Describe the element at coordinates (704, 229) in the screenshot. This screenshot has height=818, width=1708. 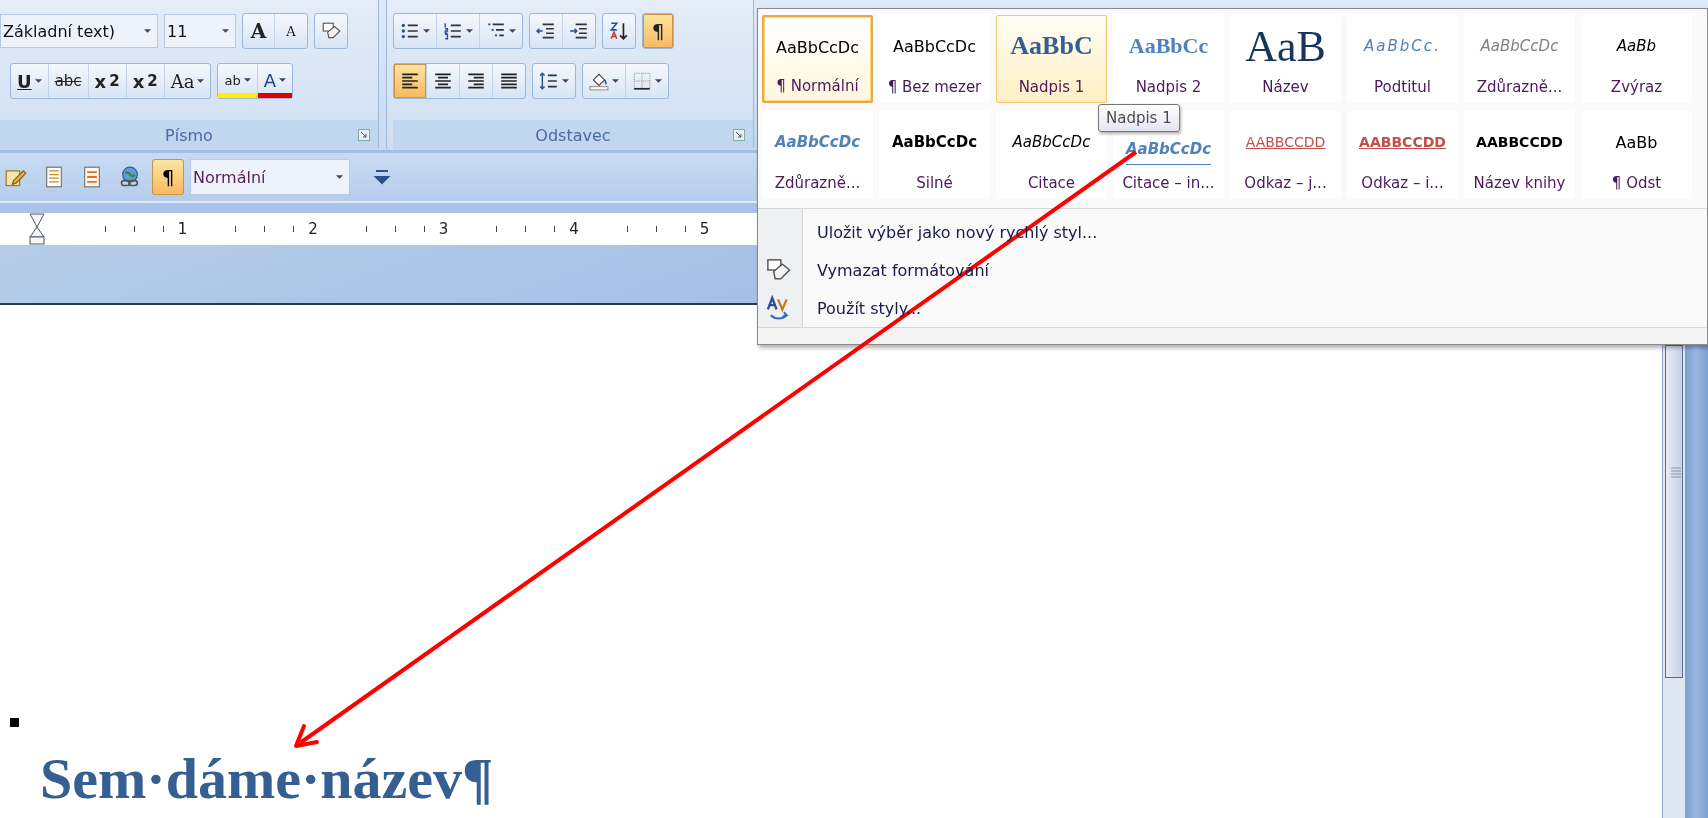
I see `ruler-number: 5` at that location.